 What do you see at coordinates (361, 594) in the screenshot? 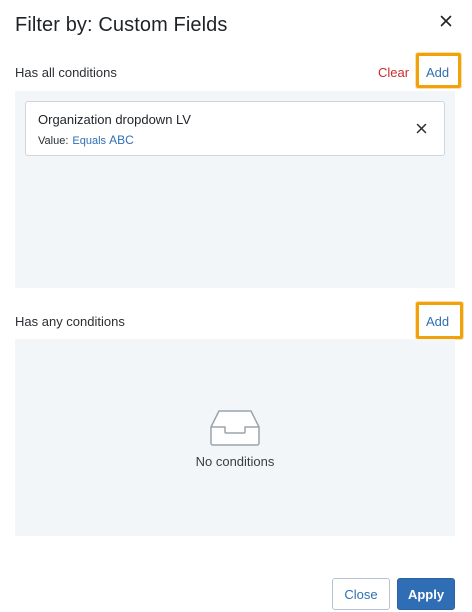
I see `close-button: Close` at bounding box center [361, 594].